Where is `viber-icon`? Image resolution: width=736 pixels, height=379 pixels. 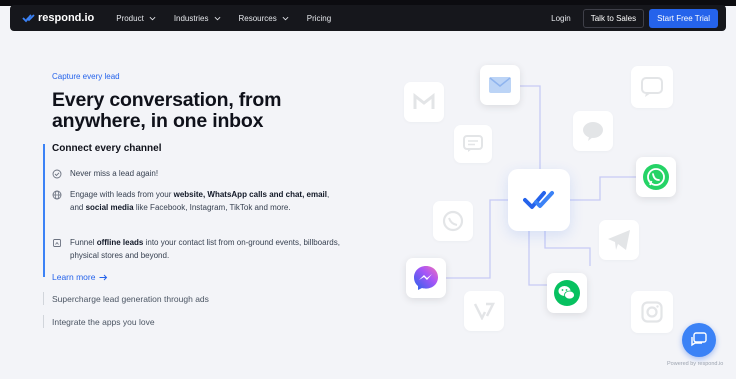 viber-icon is located at coordinates (453, 221).